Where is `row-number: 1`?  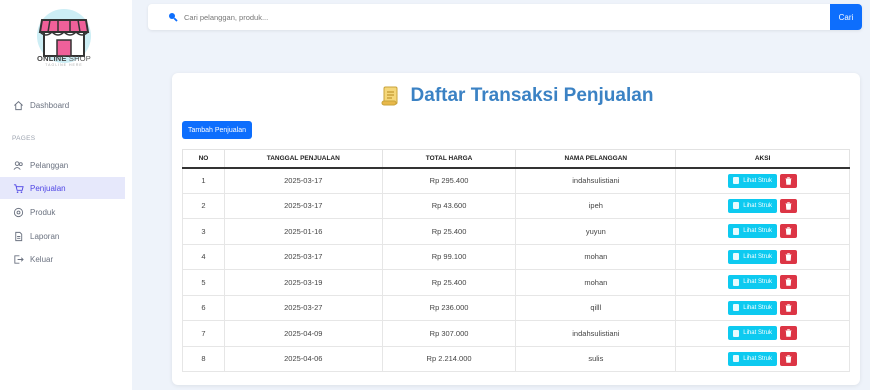
row-number: 1 is located at coordinates (203, 180).